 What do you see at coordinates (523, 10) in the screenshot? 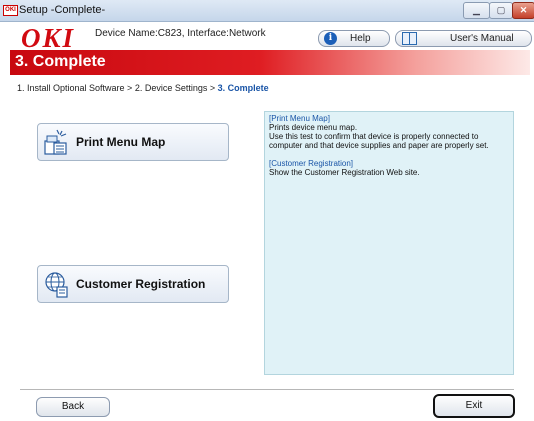
I see `close-button: ✕` at bounding box center [523, 10].